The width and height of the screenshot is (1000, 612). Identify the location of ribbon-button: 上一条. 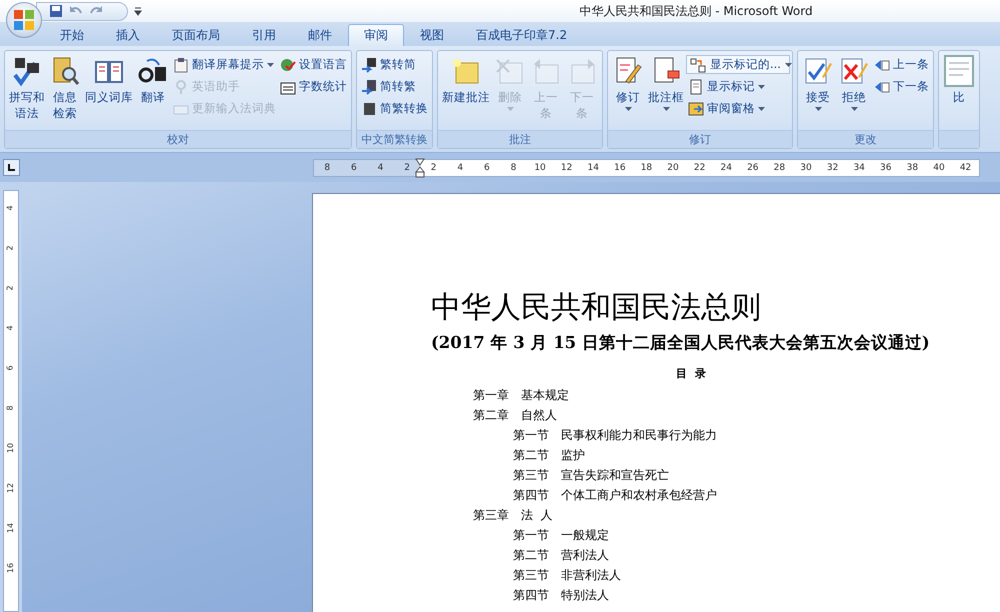
(901, 64).